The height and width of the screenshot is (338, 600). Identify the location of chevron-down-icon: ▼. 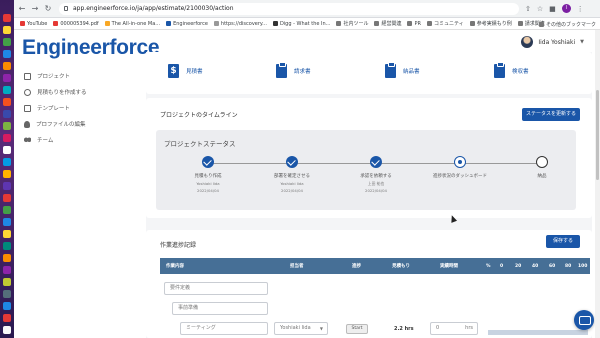
(321, 328).